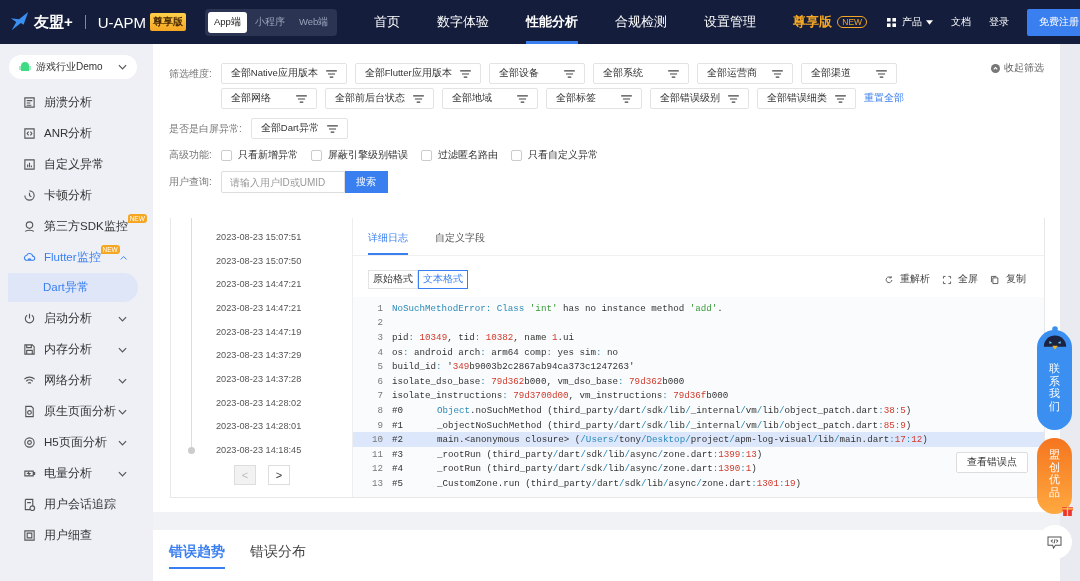 This screenshot has width=1080, height=581. I want to click on chart-tab: 错误分布, so click(278, 556).